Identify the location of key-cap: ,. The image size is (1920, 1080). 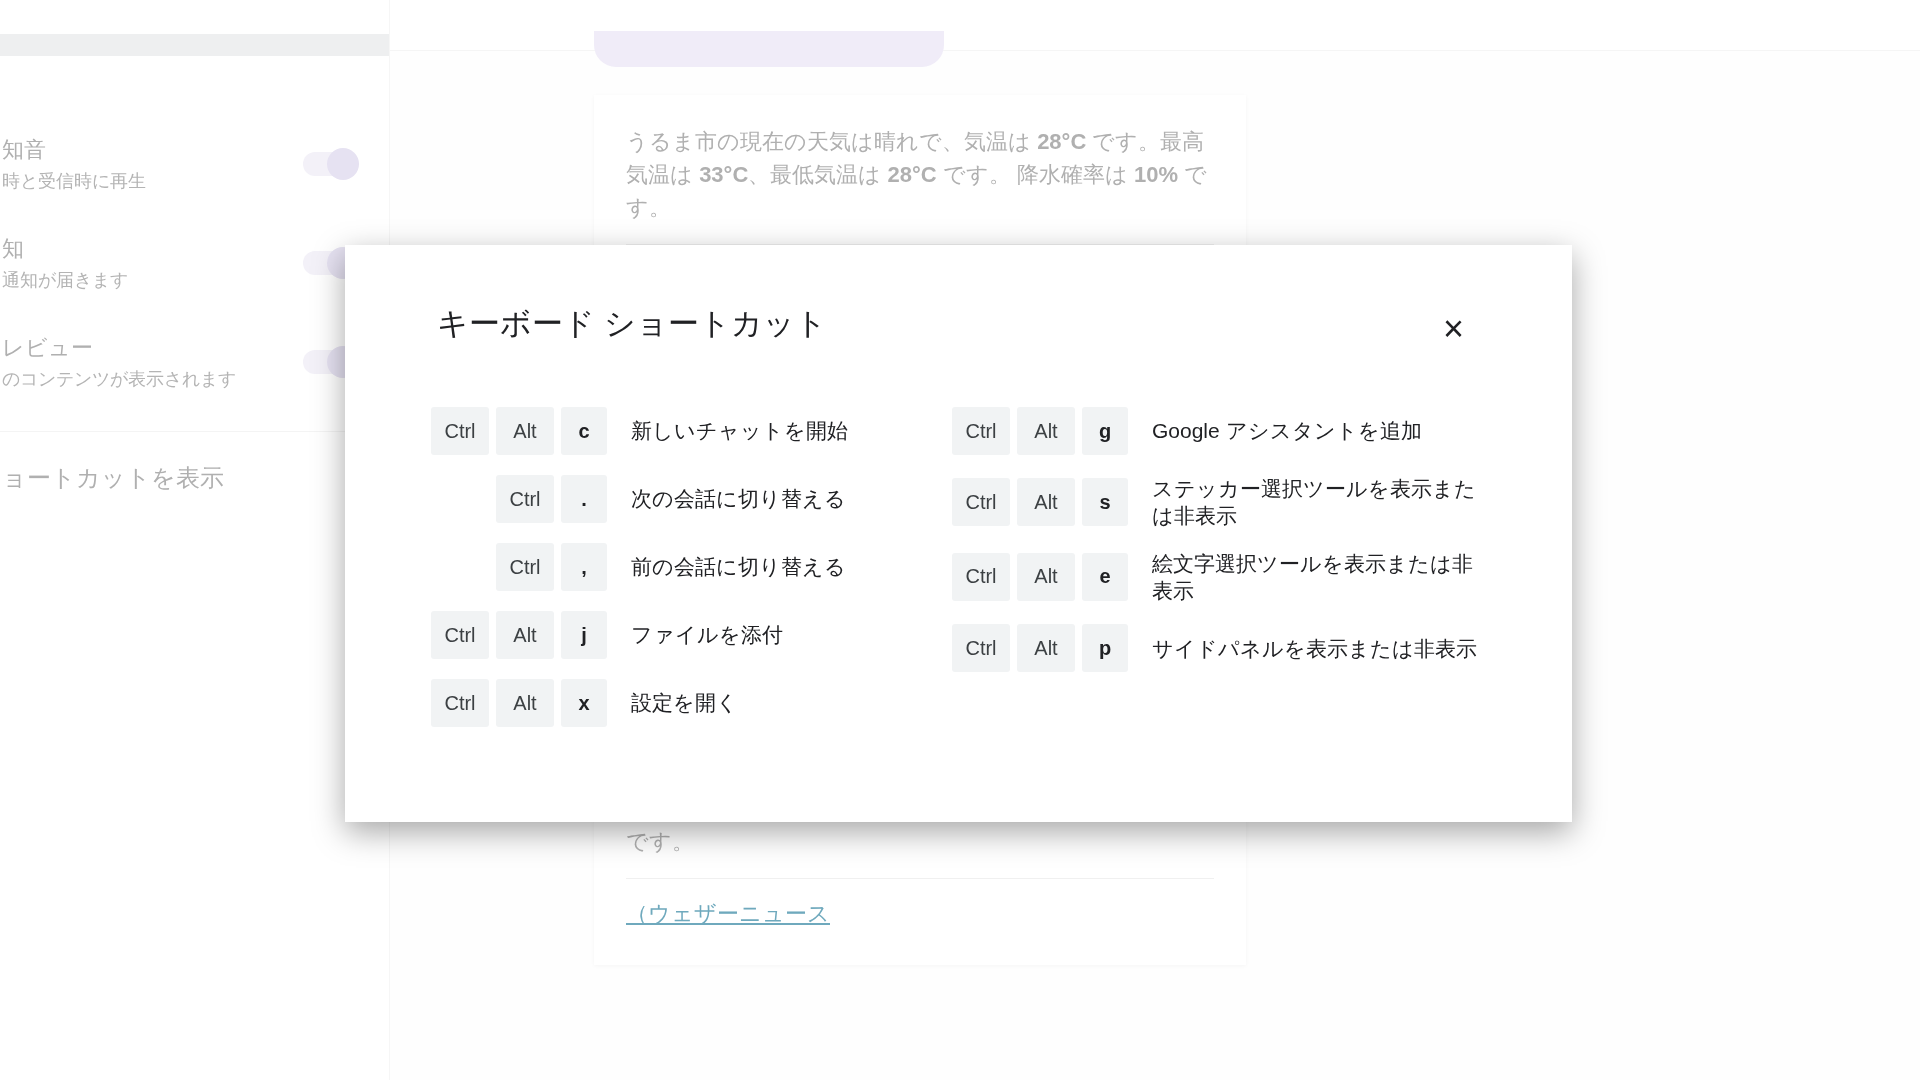
(584, 567).